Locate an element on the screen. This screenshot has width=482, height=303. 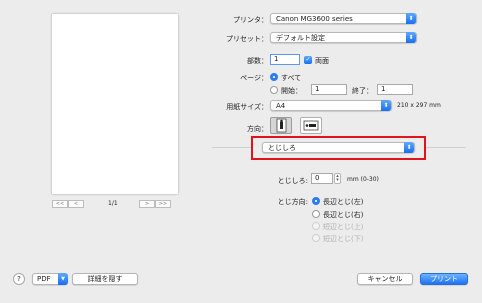
duplex-checkbox: ✓ is located at coordinates (308, 60).